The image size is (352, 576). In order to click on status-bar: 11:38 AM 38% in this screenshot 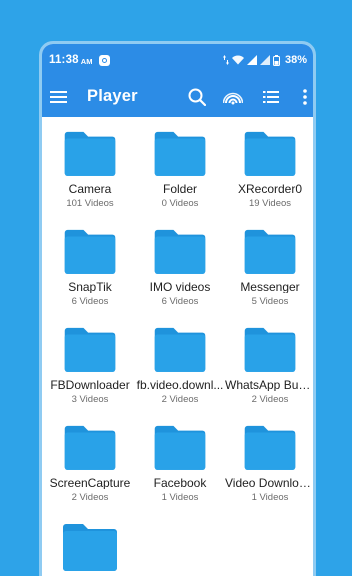, I will do `click(177, 60)`.